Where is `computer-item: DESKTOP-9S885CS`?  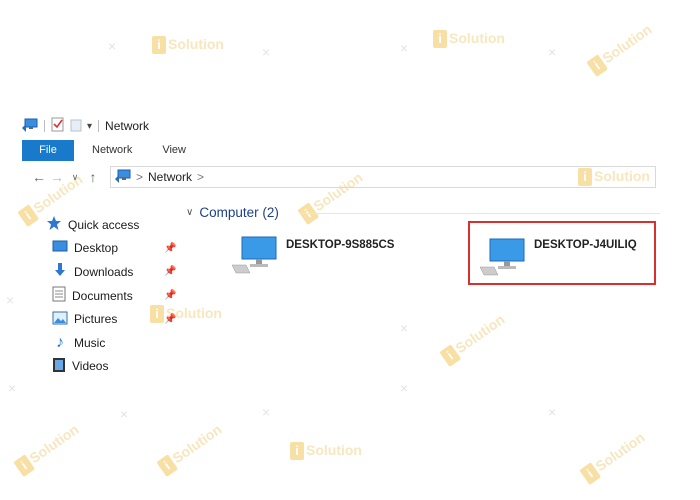 computer-item: DESKTOP-9S885CS is located at coordinates (313, 256).